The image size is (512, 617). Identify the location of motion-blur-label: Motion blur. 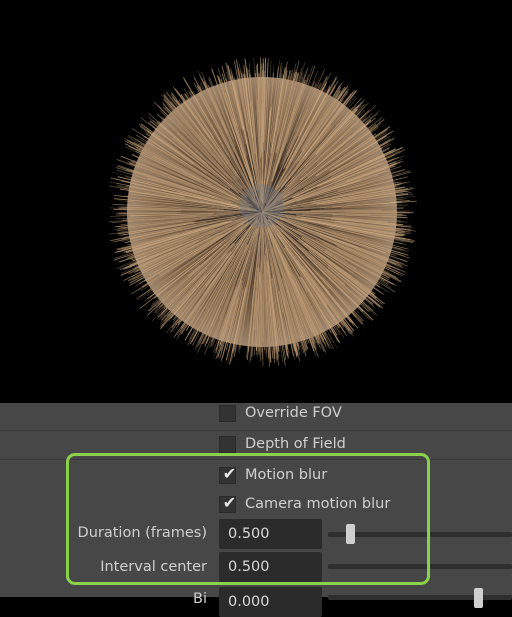
(286, 475).